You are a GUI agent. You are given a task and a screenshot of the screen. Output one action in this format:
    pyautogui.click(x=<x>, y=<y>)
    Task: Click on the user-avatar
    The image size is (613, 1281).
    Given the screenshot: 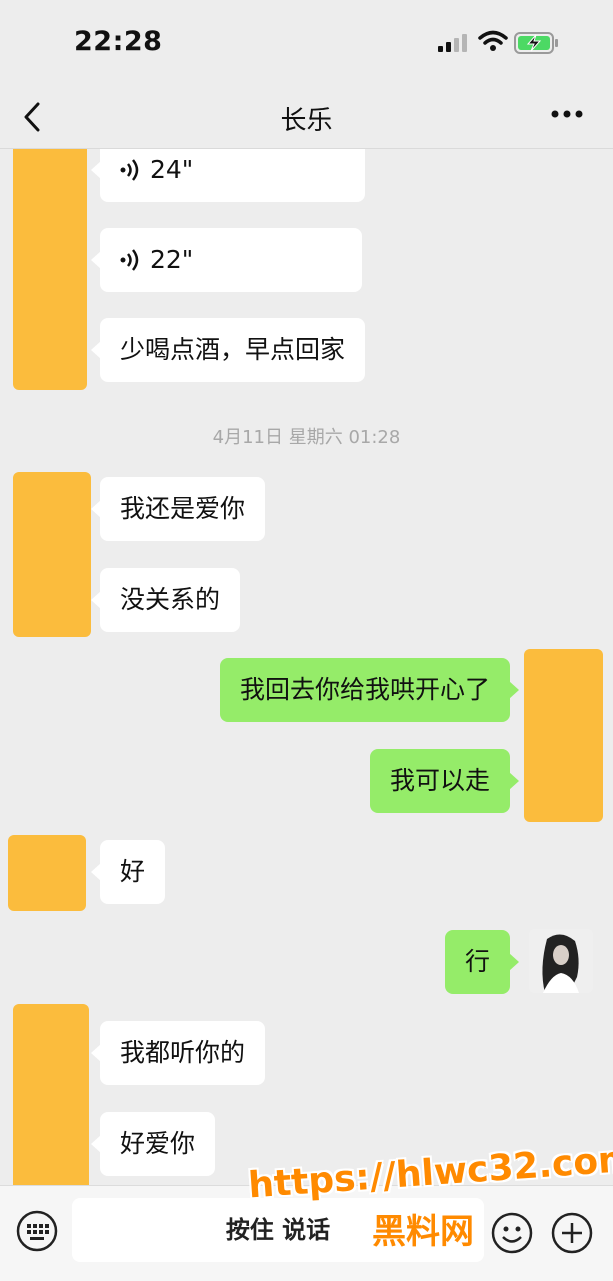 What is the action you would take?
    pyautogui.click(x=561, y=961)
    